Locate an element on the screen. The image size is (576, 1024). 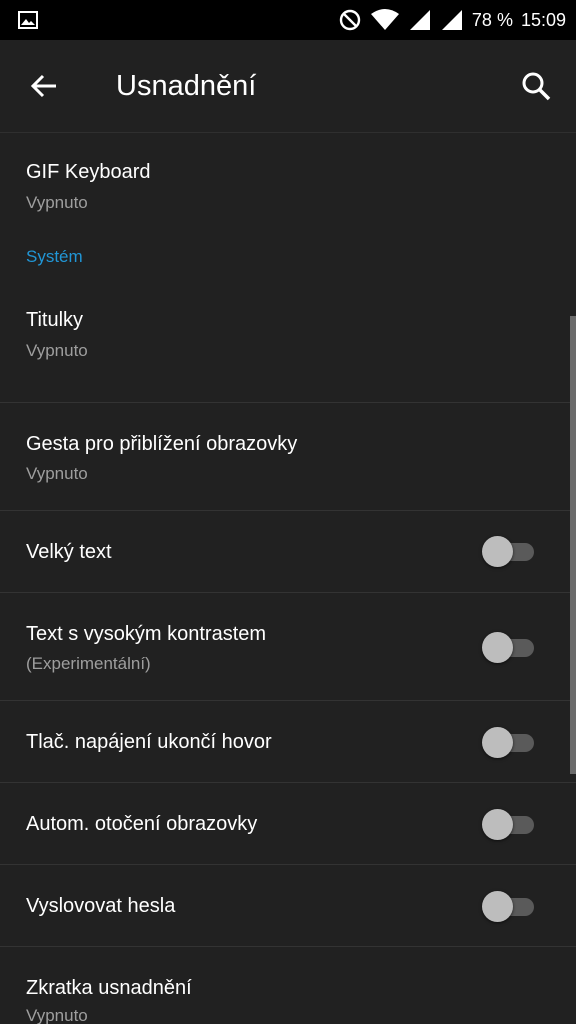
status-icons: 78 % 15:09 is located at coordinates (452, 20).